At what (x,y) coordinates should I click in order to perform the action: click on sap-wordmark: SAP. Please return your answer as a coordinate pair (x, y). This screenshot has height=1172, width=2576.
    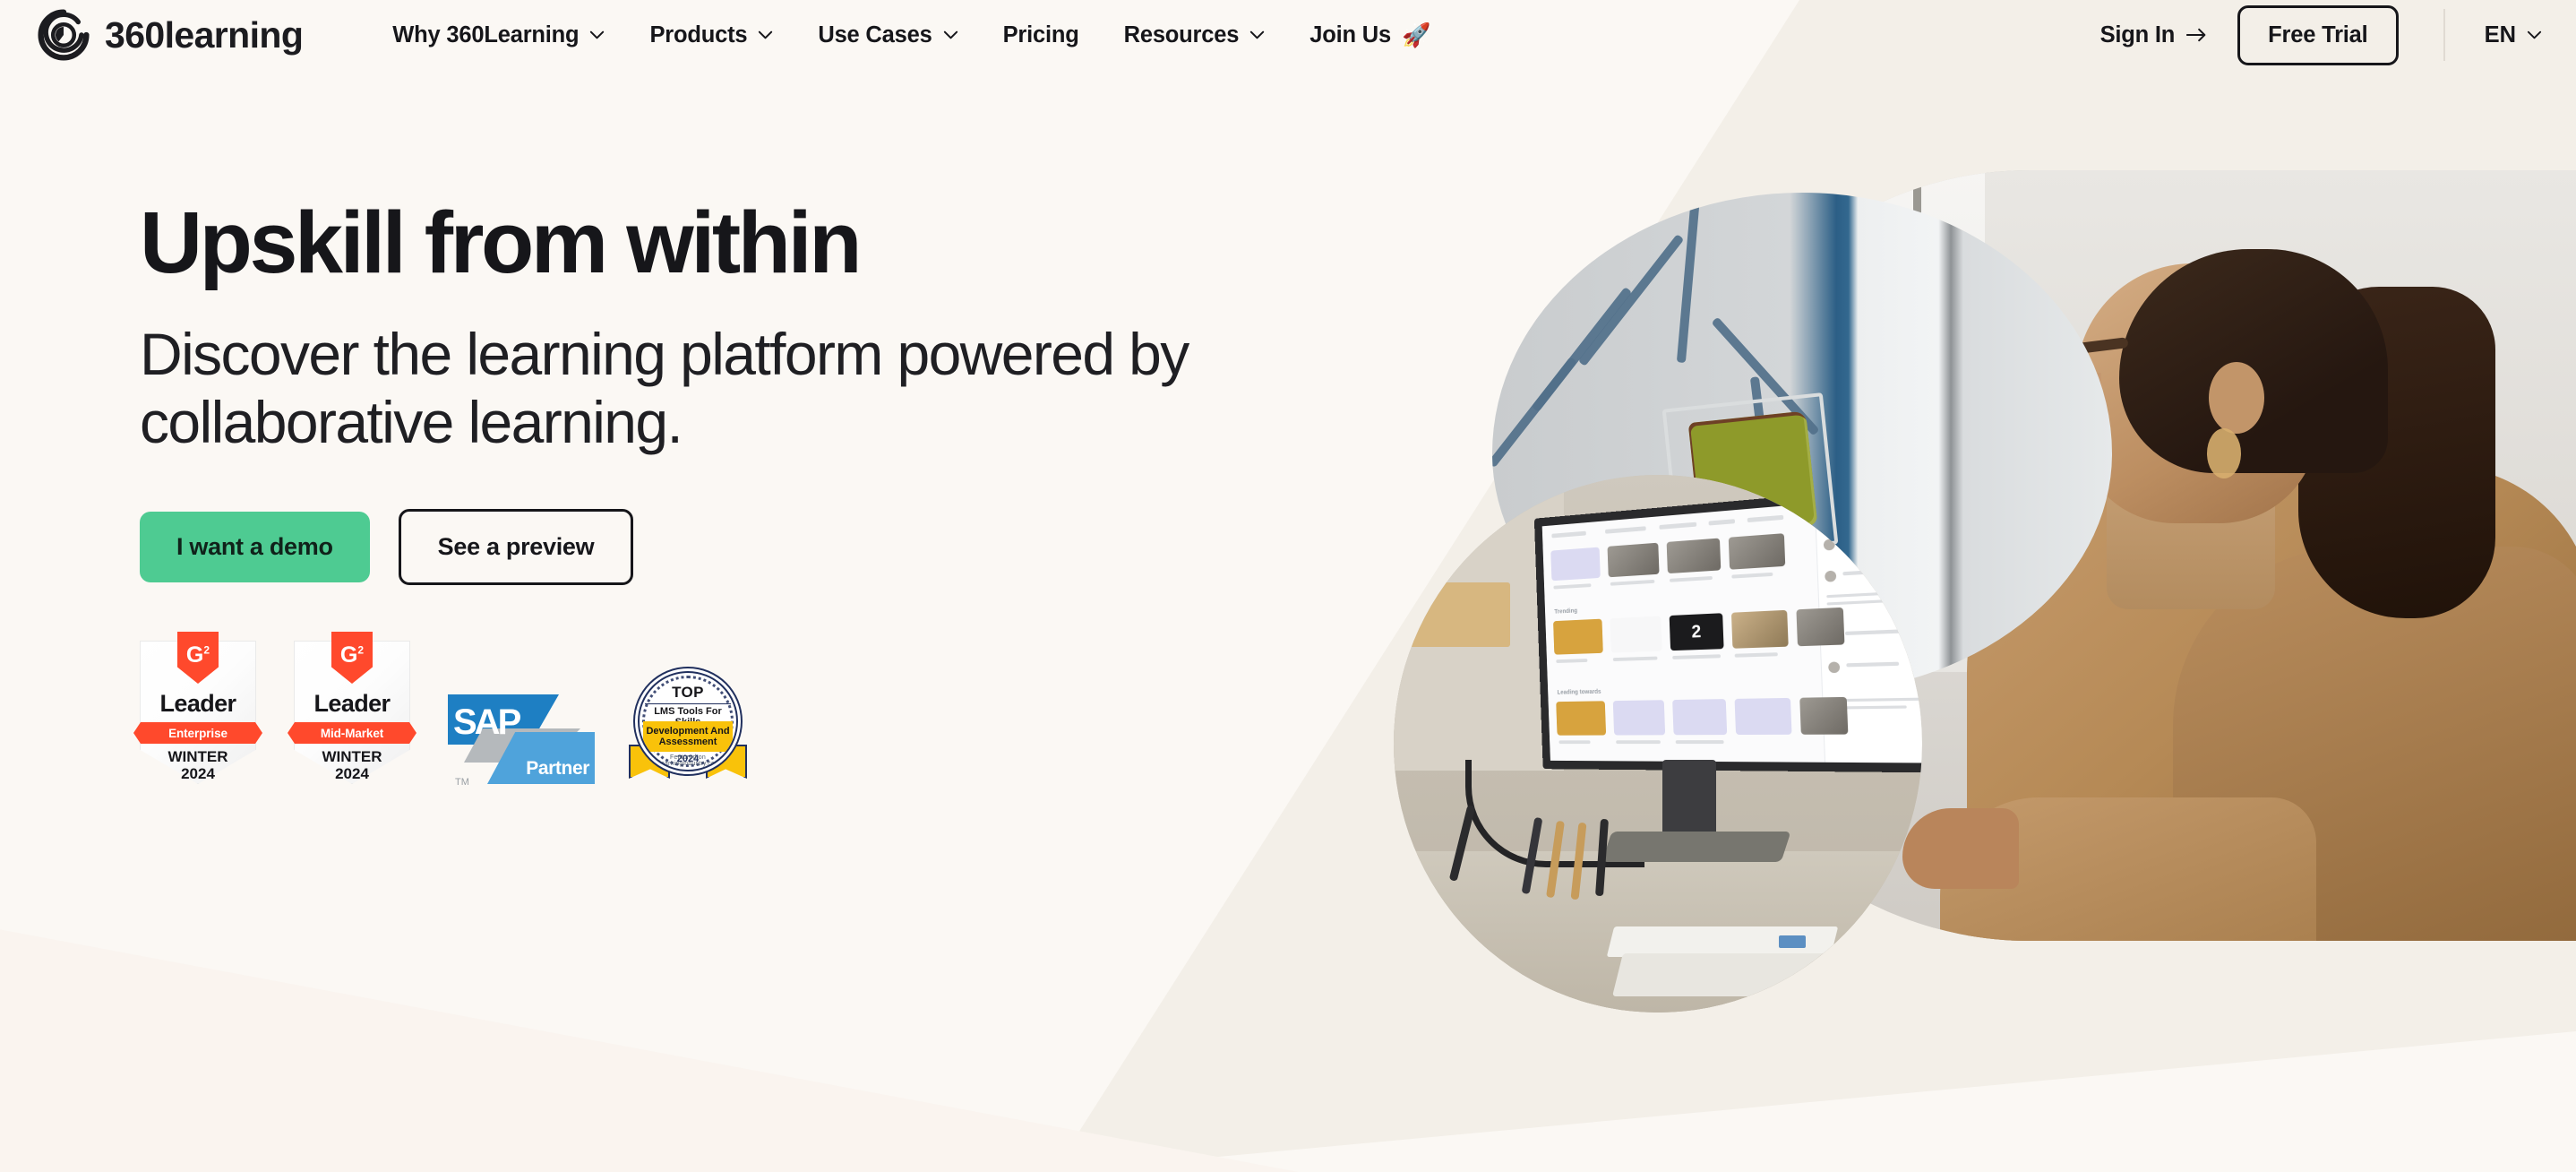
    Looking at the image, I should click on (487, 722).